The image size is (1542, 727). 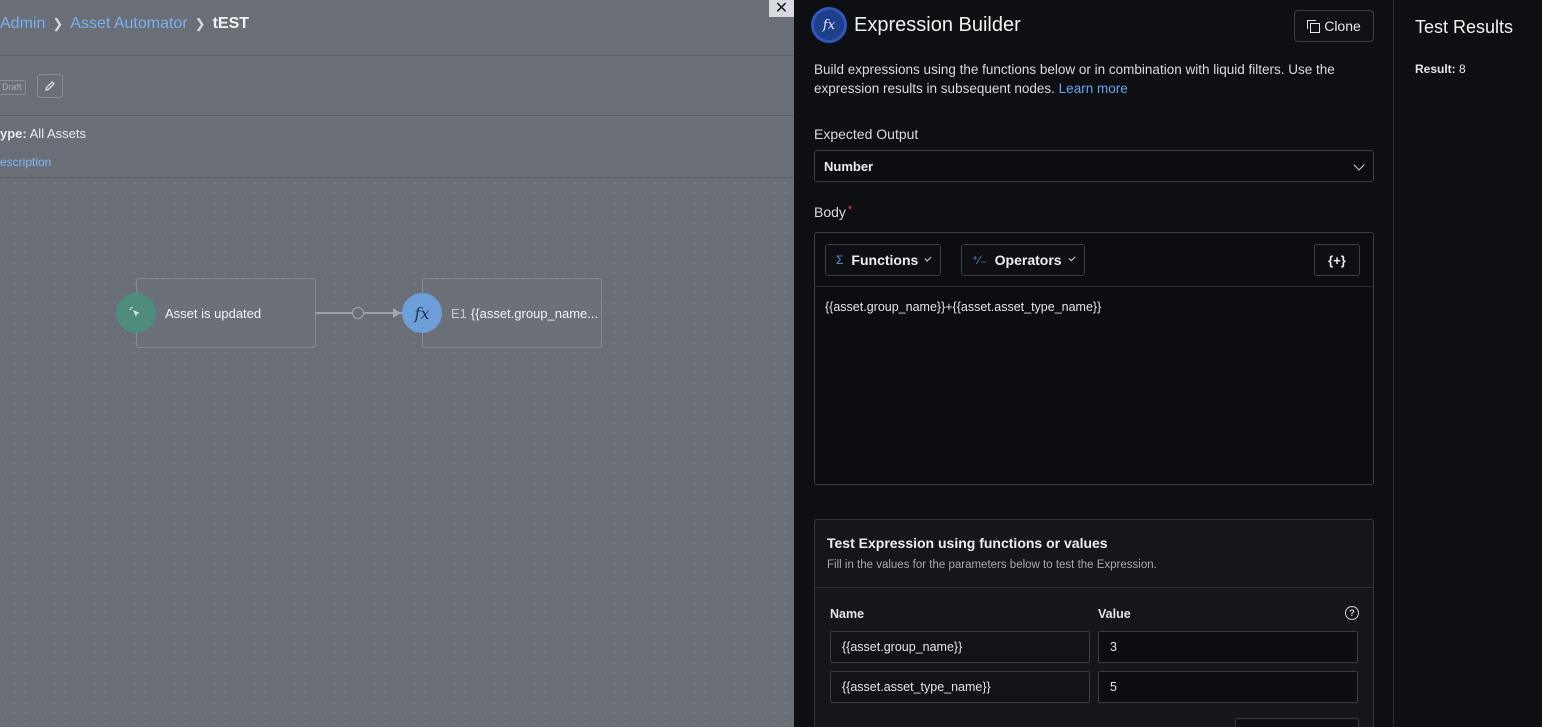 What do you see at coordinates (358, 313) in the screenshot?
I see `connector-handle` at bounding box center [358, 313].